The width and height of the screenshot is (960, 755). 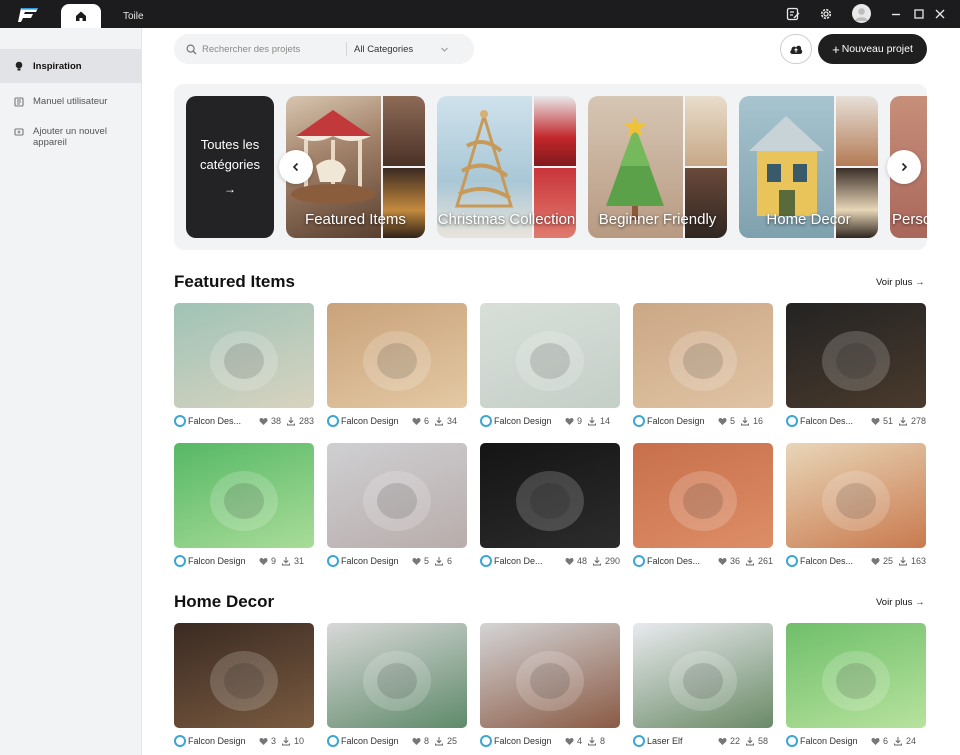 I want to click on category-card-beginner: Beginner Friendly, so click(x=657, y=167).